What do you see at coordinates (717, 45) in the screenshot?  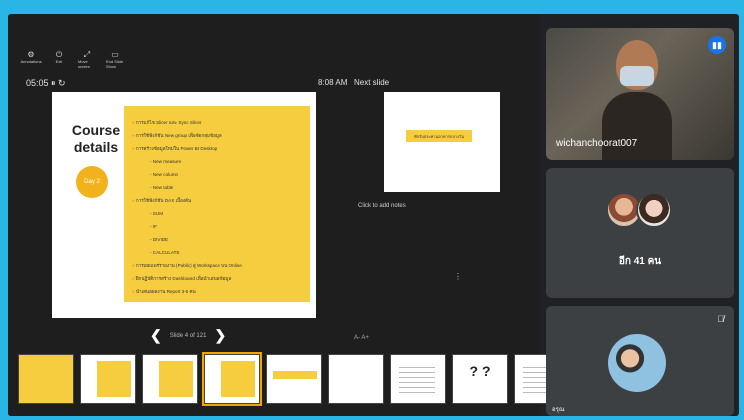 I see `speaking-indicator-icon: ▮▮` at bounding box center [717, 45].